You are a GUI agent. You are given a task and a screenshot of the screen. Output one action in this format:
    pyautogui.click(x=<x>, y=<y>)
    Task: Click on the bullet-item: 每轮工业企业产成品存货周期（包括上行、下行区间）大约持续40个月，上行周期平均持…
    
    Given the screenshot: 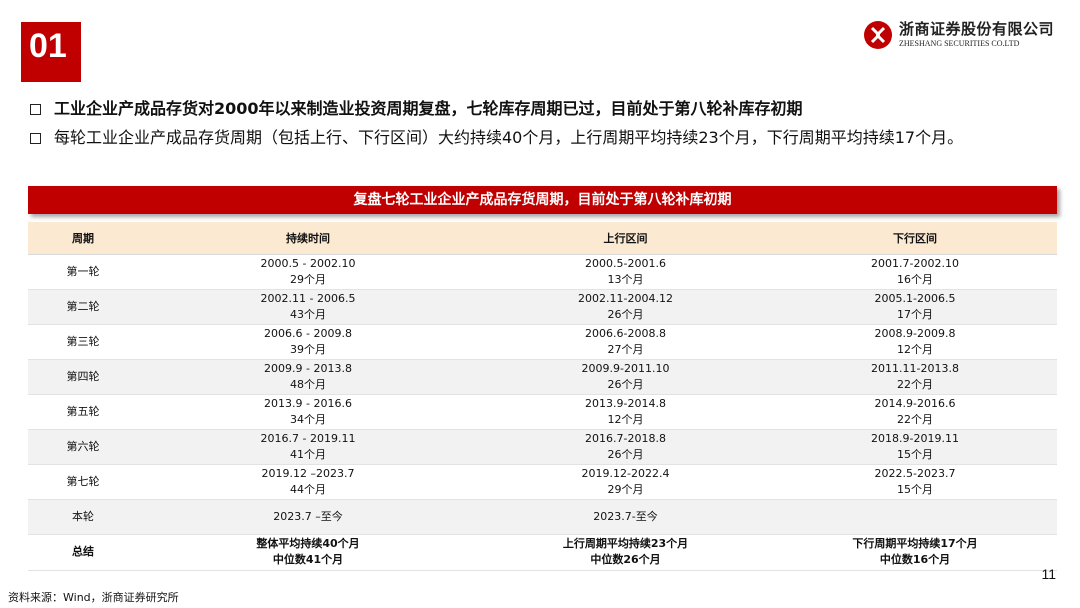 What is the action you would take?
    pyautogui.click(x=540, y=138)
    